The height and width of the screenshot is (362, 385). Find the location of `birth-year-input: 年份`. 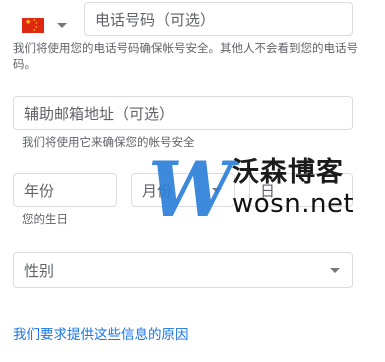

birth-year-input: 年份 is located at coordinates (65, 190).